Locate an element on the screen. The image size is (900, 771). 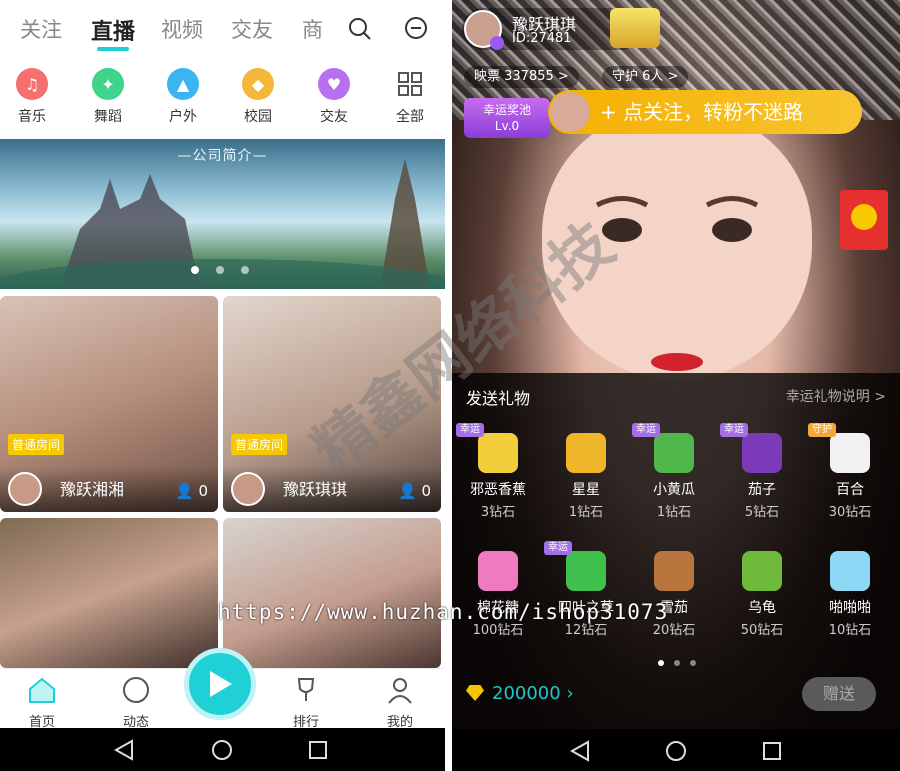
category-music: ♫ 音乐 is located at coordinates (32, 97).